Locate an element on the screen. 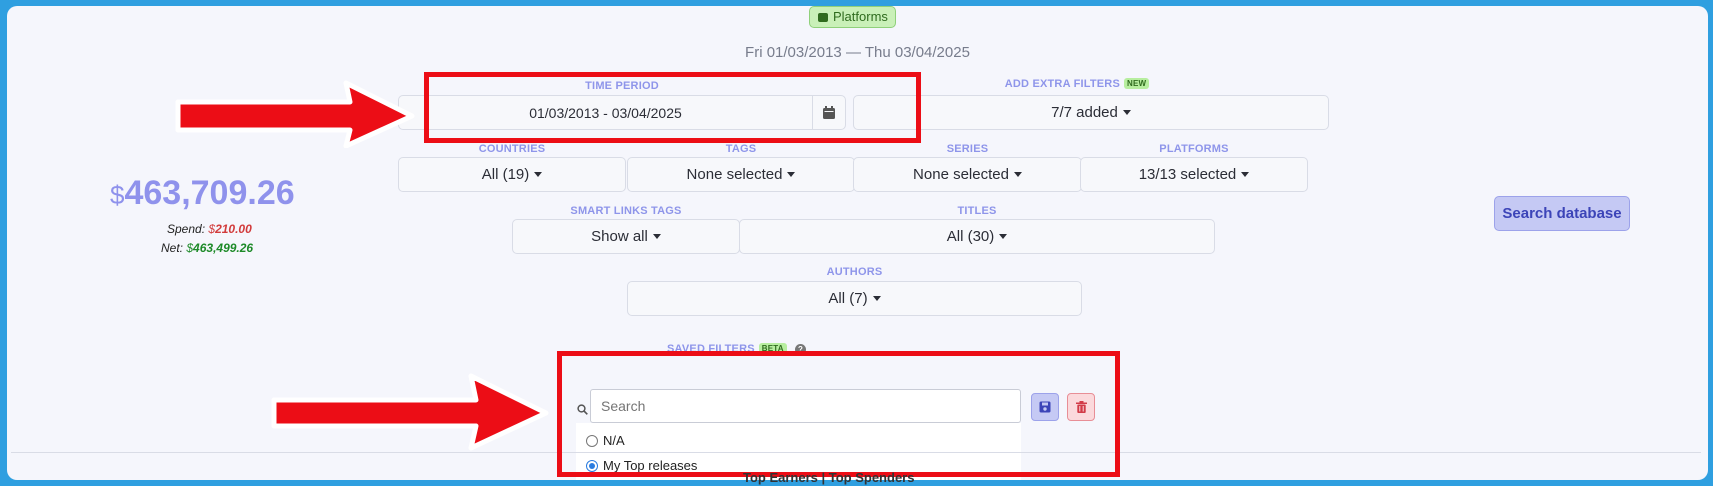 The image size is (1713, 486). extra-filters-value: 7/7 added is located at coordinates (1084, 112).